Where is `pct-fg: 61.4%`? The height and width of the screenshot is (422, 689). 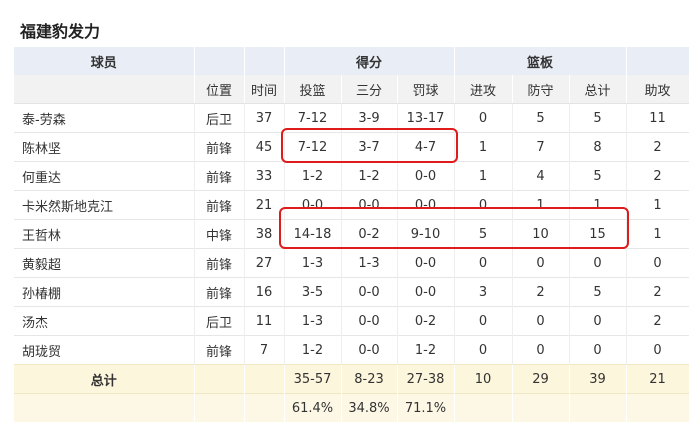
pct-fg: 61.4% is located at coordinates (312, 408).